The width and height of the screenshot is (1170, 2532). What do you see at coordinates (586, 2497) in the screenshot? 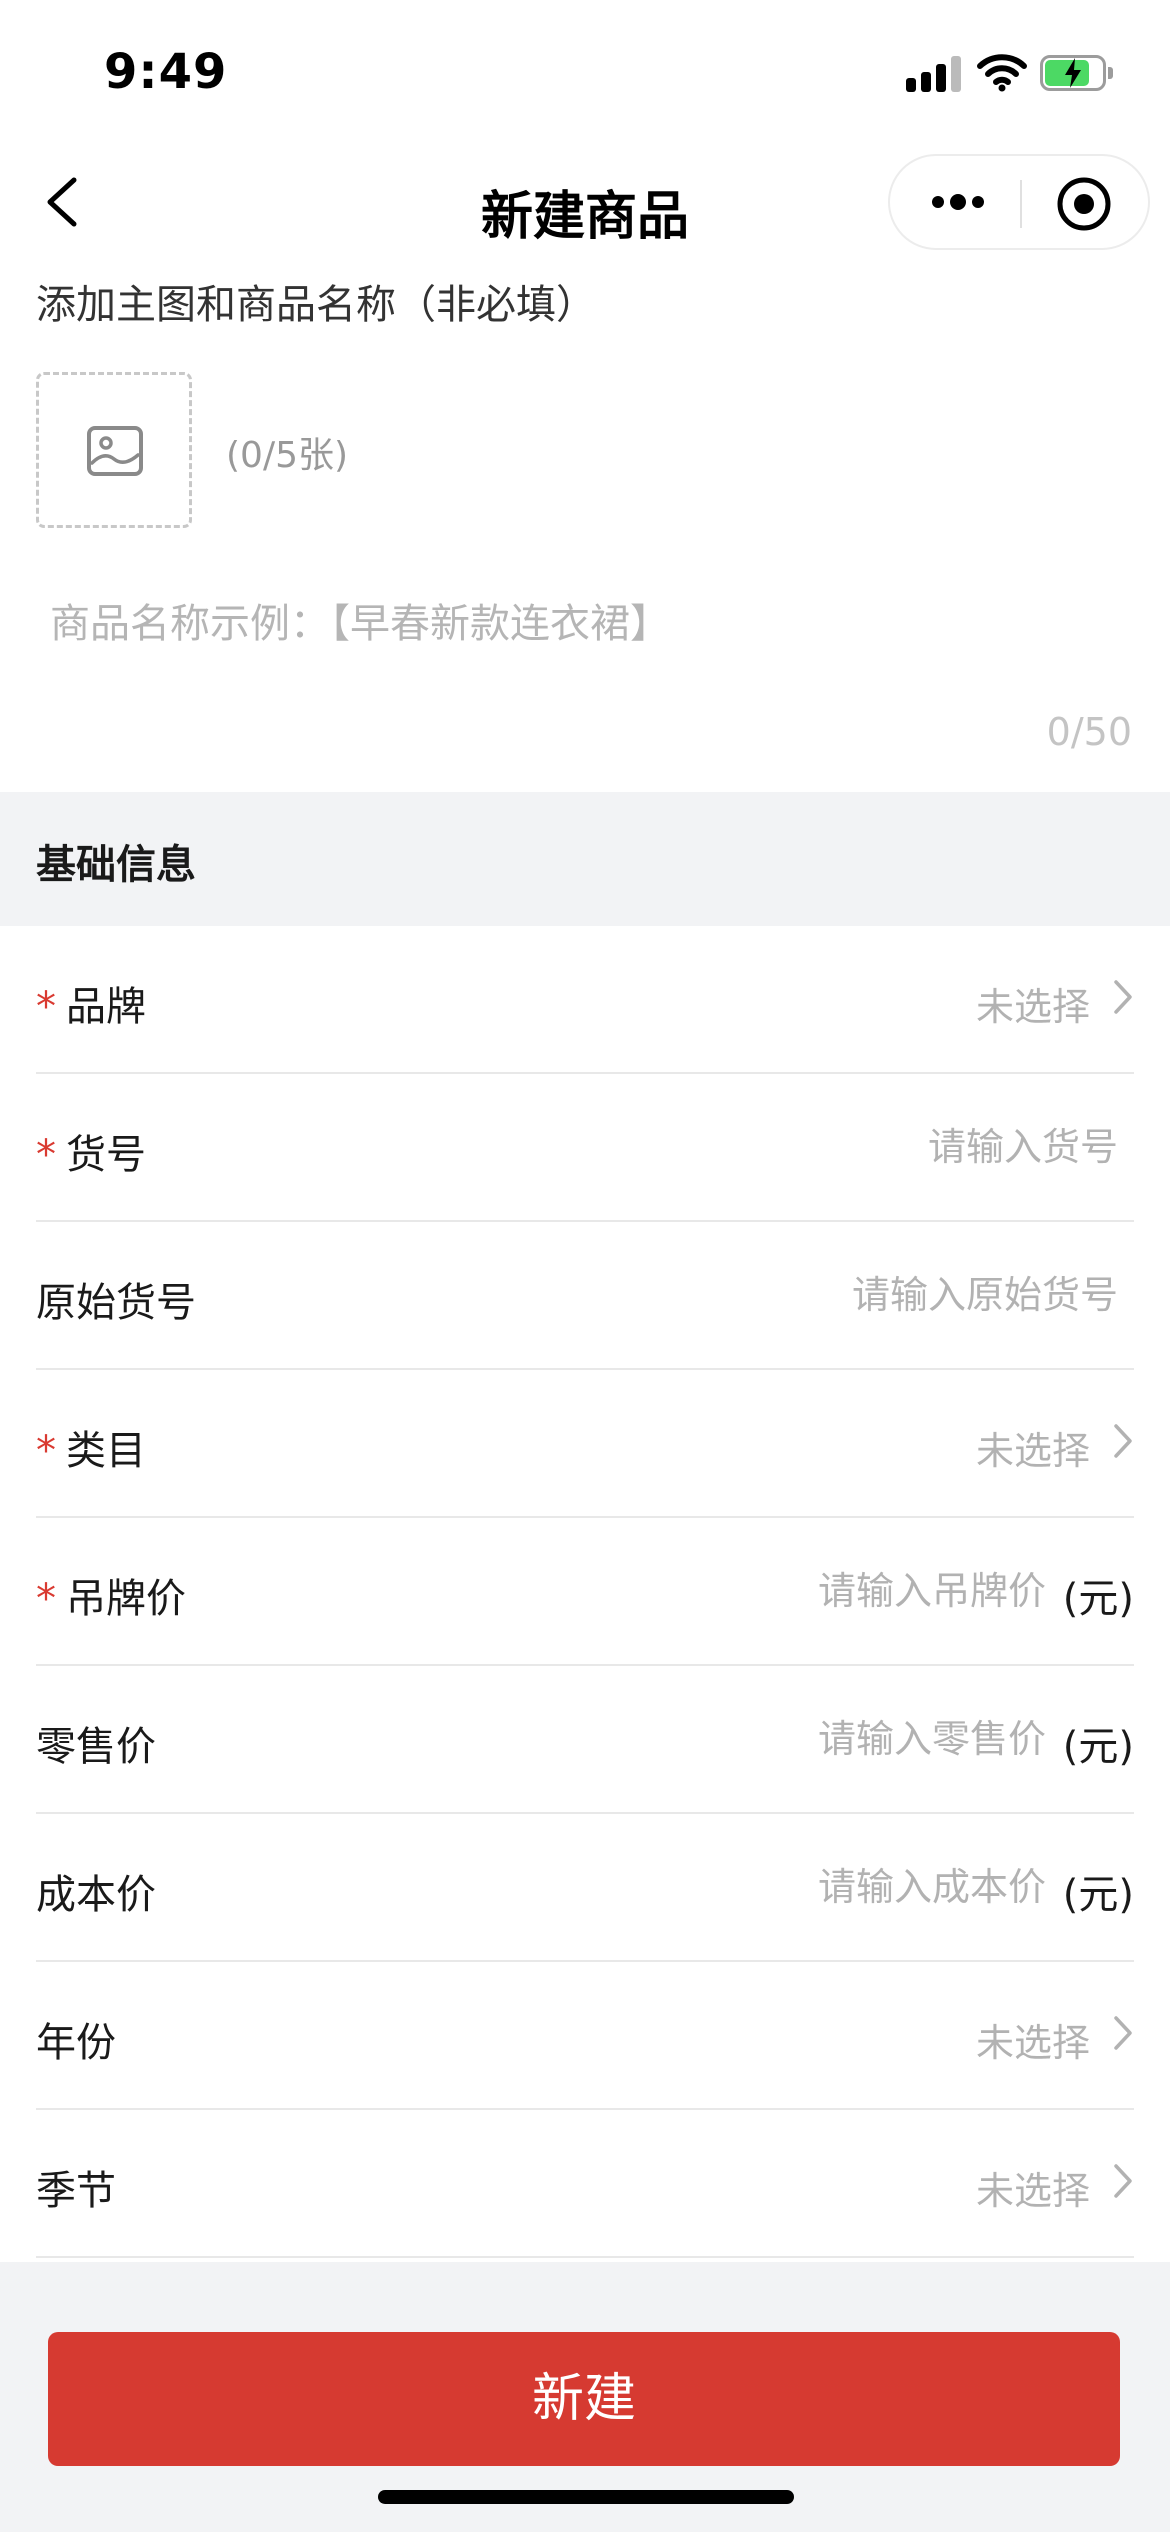
I see `home-indicator` at bounding box center [586, 2497].